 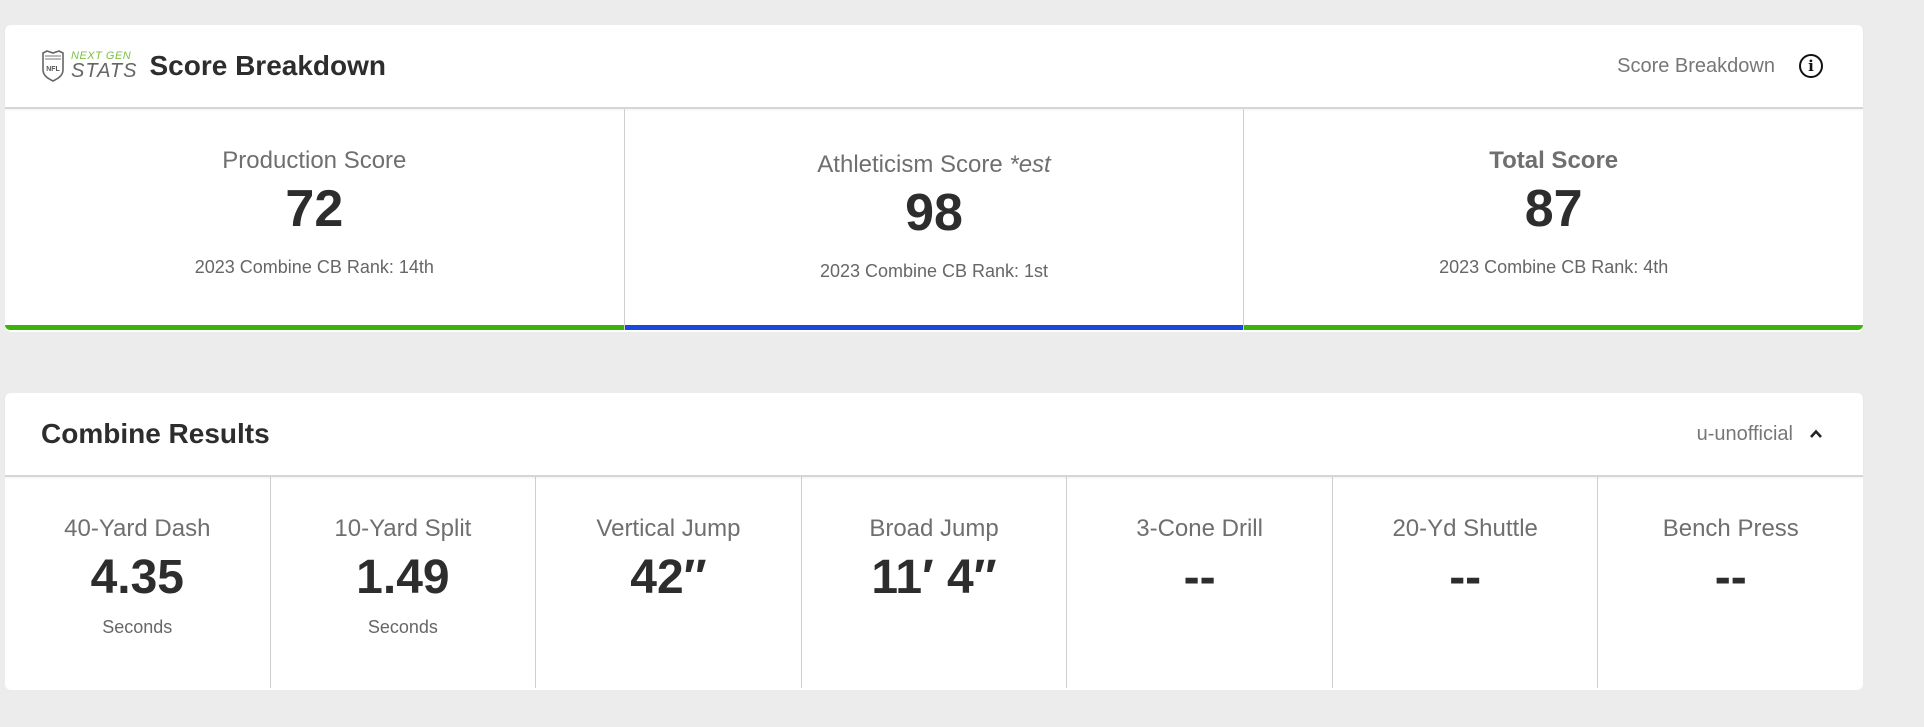 What do you see at coordinates (1811, 66) in the screenshot?
I see `info-icon: i` at bounding box center [1811, 66].